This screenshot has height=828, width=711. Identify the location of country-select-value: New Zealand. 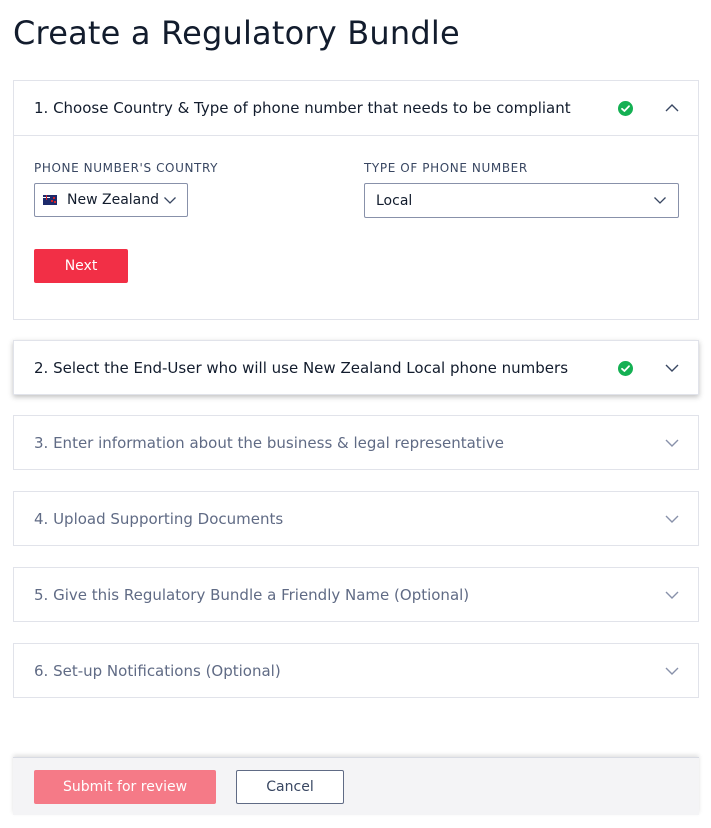
(113, 200).